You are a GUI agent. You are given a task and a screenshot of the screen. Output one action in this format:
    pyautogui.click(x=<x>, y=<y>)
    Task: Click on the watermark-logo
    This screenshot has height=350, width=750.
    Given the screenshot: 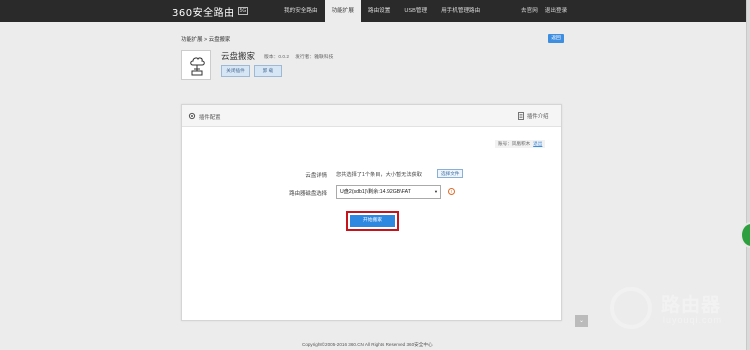 What is the action you would take?
    pyautogui.click(x=631, y=308)
    